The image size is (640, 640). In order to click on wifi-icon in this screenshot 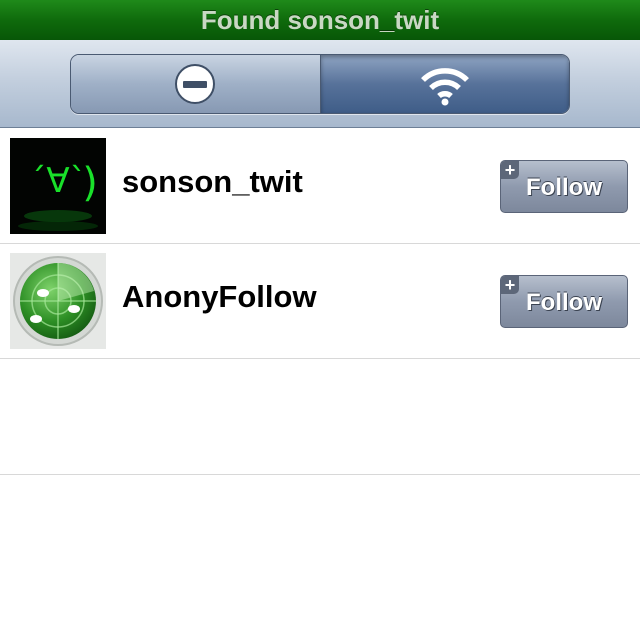, I will do `click(444, 87)`.